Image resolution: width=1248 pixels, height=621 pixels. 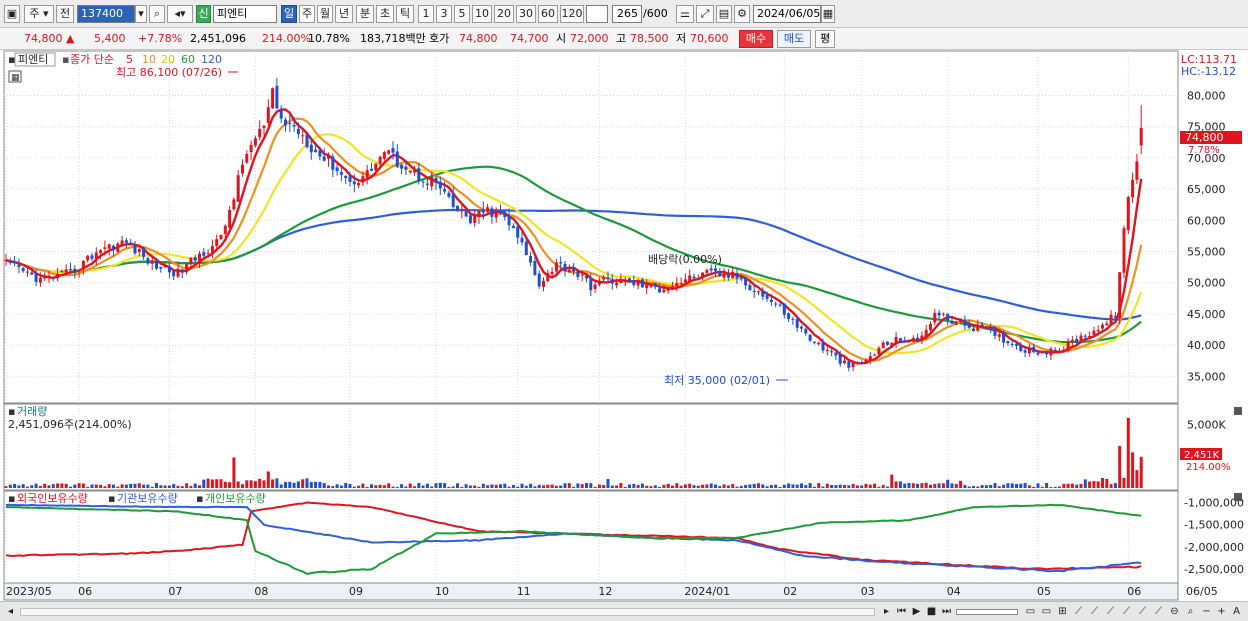 What do you see at coordinates (141, 14) in the screenshot?
I see `code-dropdown-icon: ▾` at bounding box center [141, 14].